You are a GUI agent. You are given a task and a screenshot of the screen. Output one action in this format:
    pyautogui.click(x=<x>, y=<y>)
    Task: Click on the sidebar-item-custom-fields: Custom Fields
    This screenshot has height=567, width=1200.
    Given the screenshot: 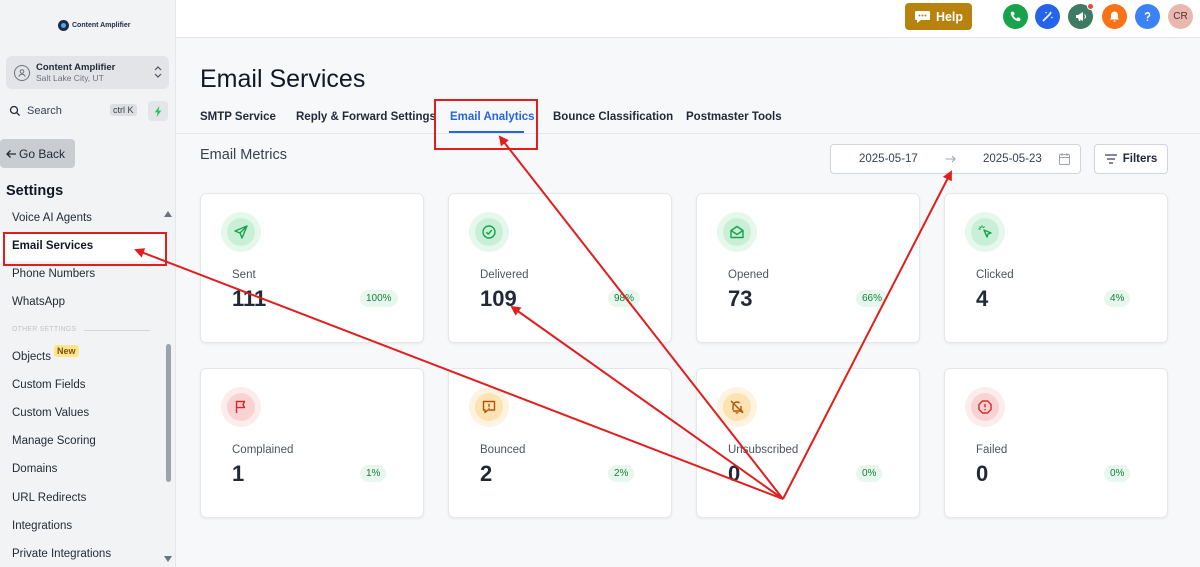 What is the action you would take?
    pyautogui.click(x=49, y=385)
    